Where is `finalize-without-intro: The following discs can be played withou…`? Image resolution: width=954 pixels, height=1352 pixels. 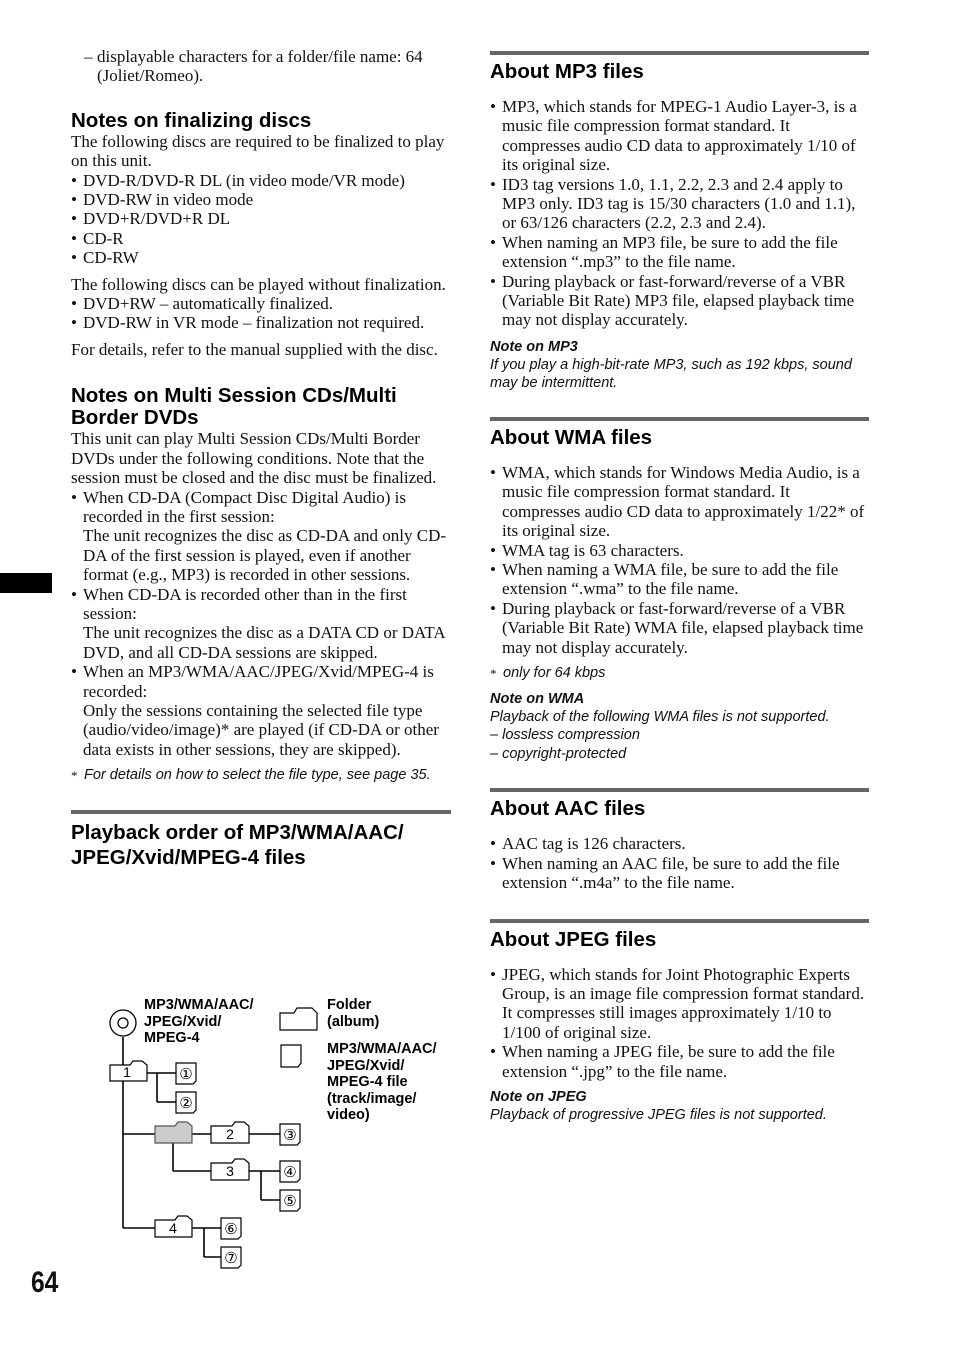
finalize-without-intro: The following discs can be played withou… is located at coordinates (258, 284).